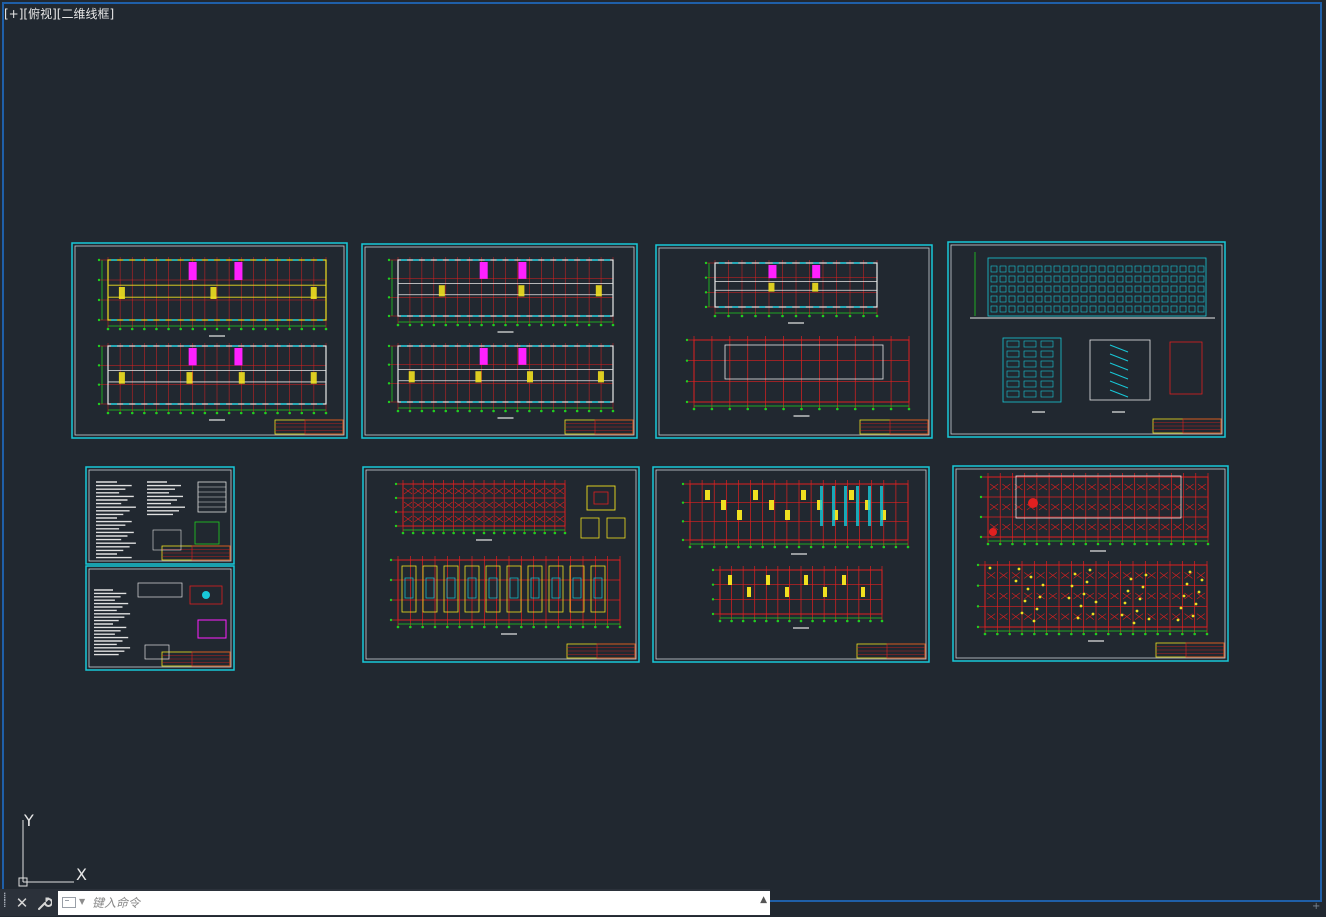  I want to click on wrench-icon, so click(44, 903).